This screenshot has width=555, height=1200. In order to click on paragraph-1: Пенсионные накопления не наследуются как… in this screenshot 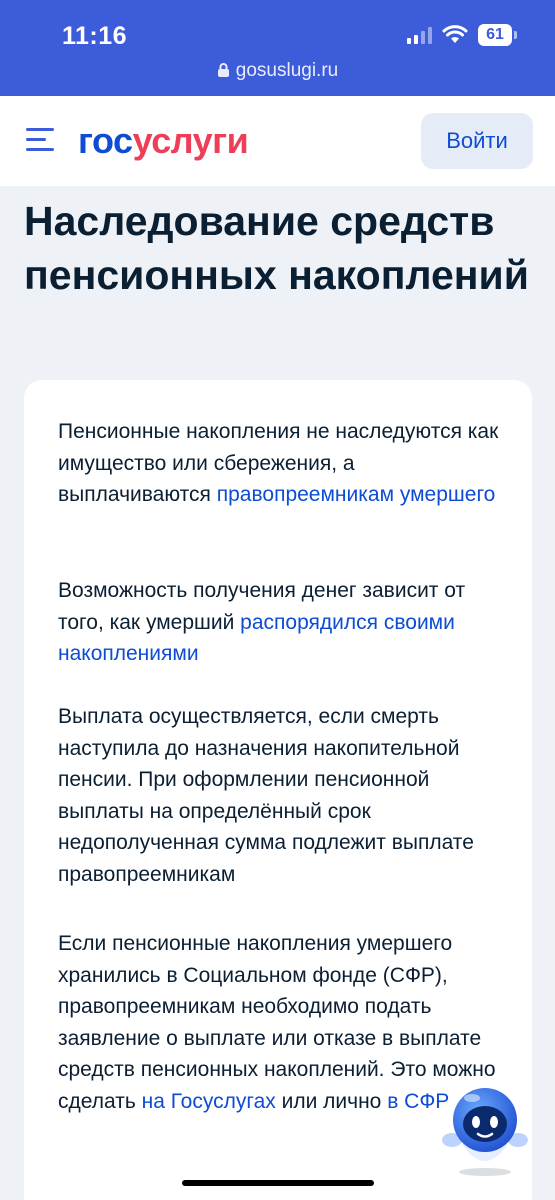, I will do `click(283, 463)`.